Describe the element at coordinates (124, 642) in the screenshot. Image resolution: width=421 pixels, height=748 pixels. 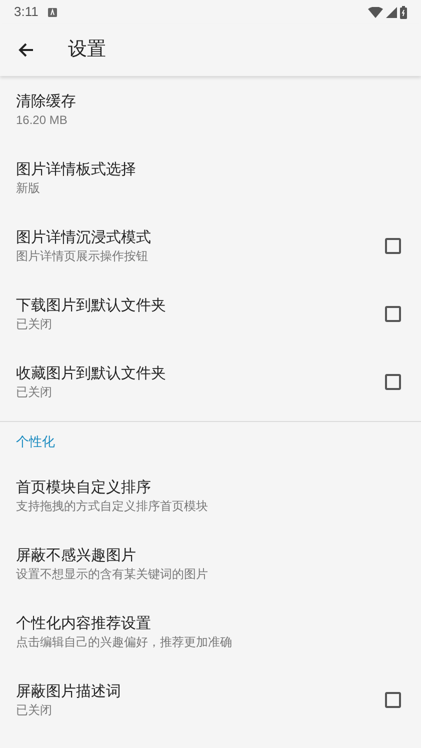
I see `item-summary: 点击编辑自己的兴趣偏好，推荐更加准确` at that location.